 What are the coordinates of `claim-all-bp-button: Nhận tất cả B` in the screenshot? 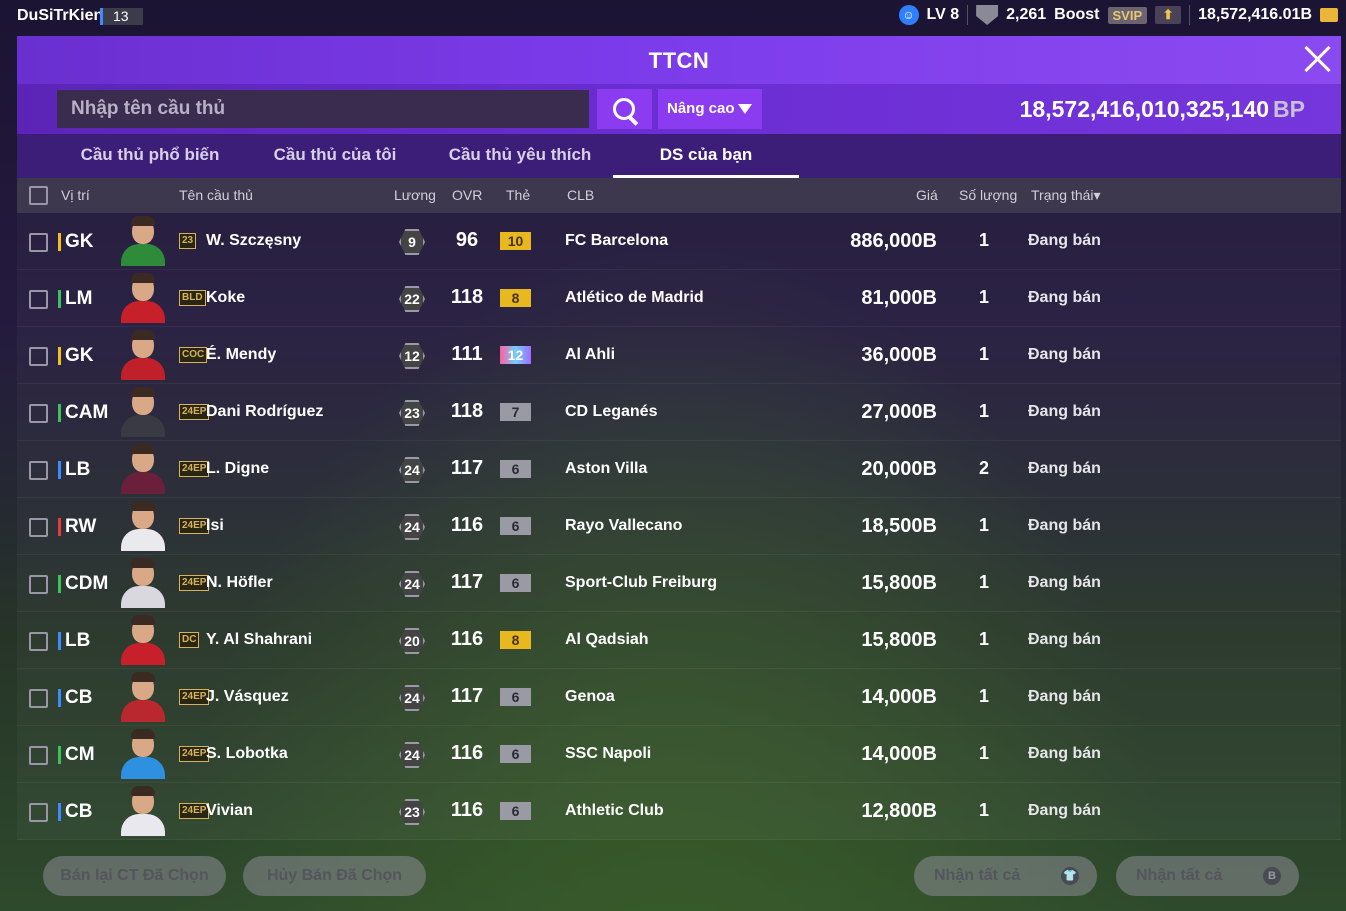 It's located at (1207, 876).